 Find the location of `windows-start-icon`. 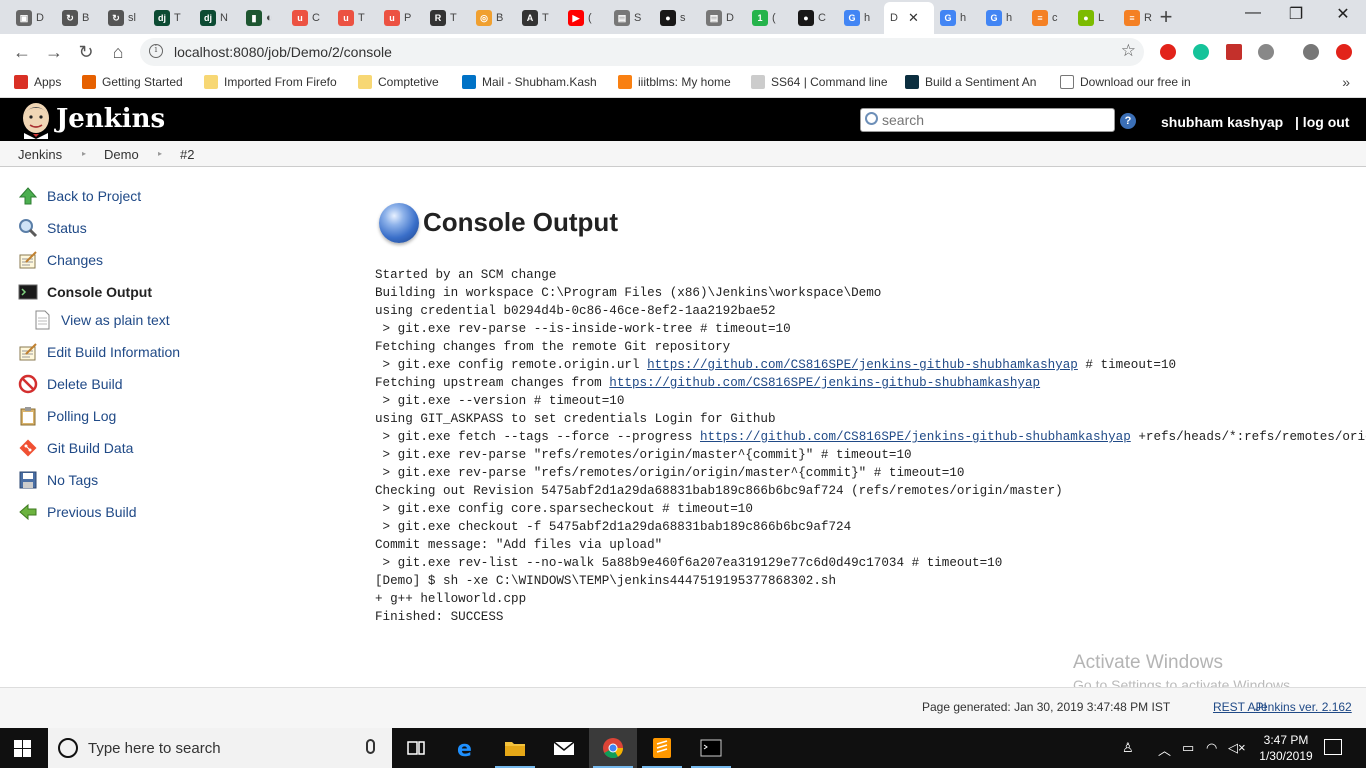

windows-start-icon is located at coordinates (22, 748).